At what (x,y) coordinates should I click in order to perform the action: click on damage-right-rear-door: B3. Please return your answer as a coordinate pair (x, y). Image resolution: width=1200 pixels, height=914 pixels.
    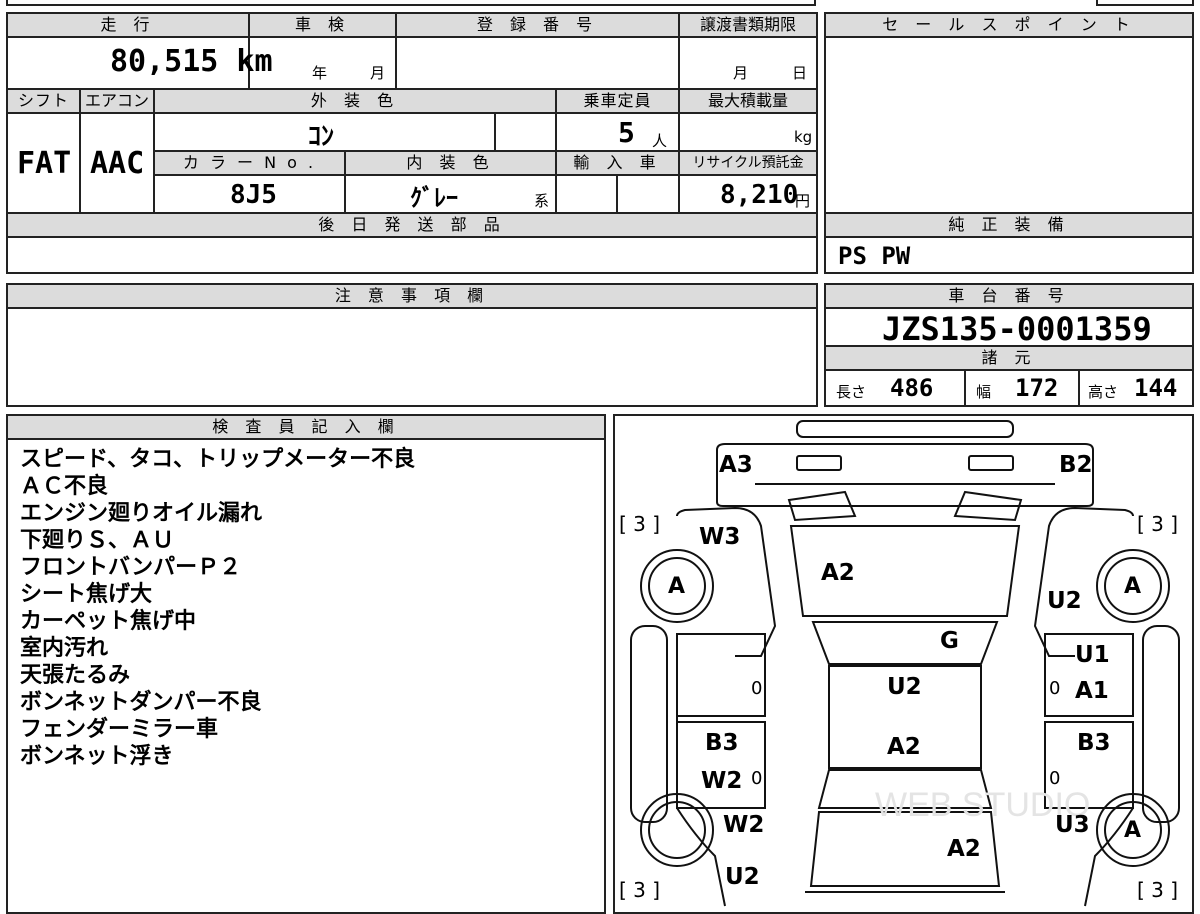
    Looking at the image, I should click on (1094, 743).